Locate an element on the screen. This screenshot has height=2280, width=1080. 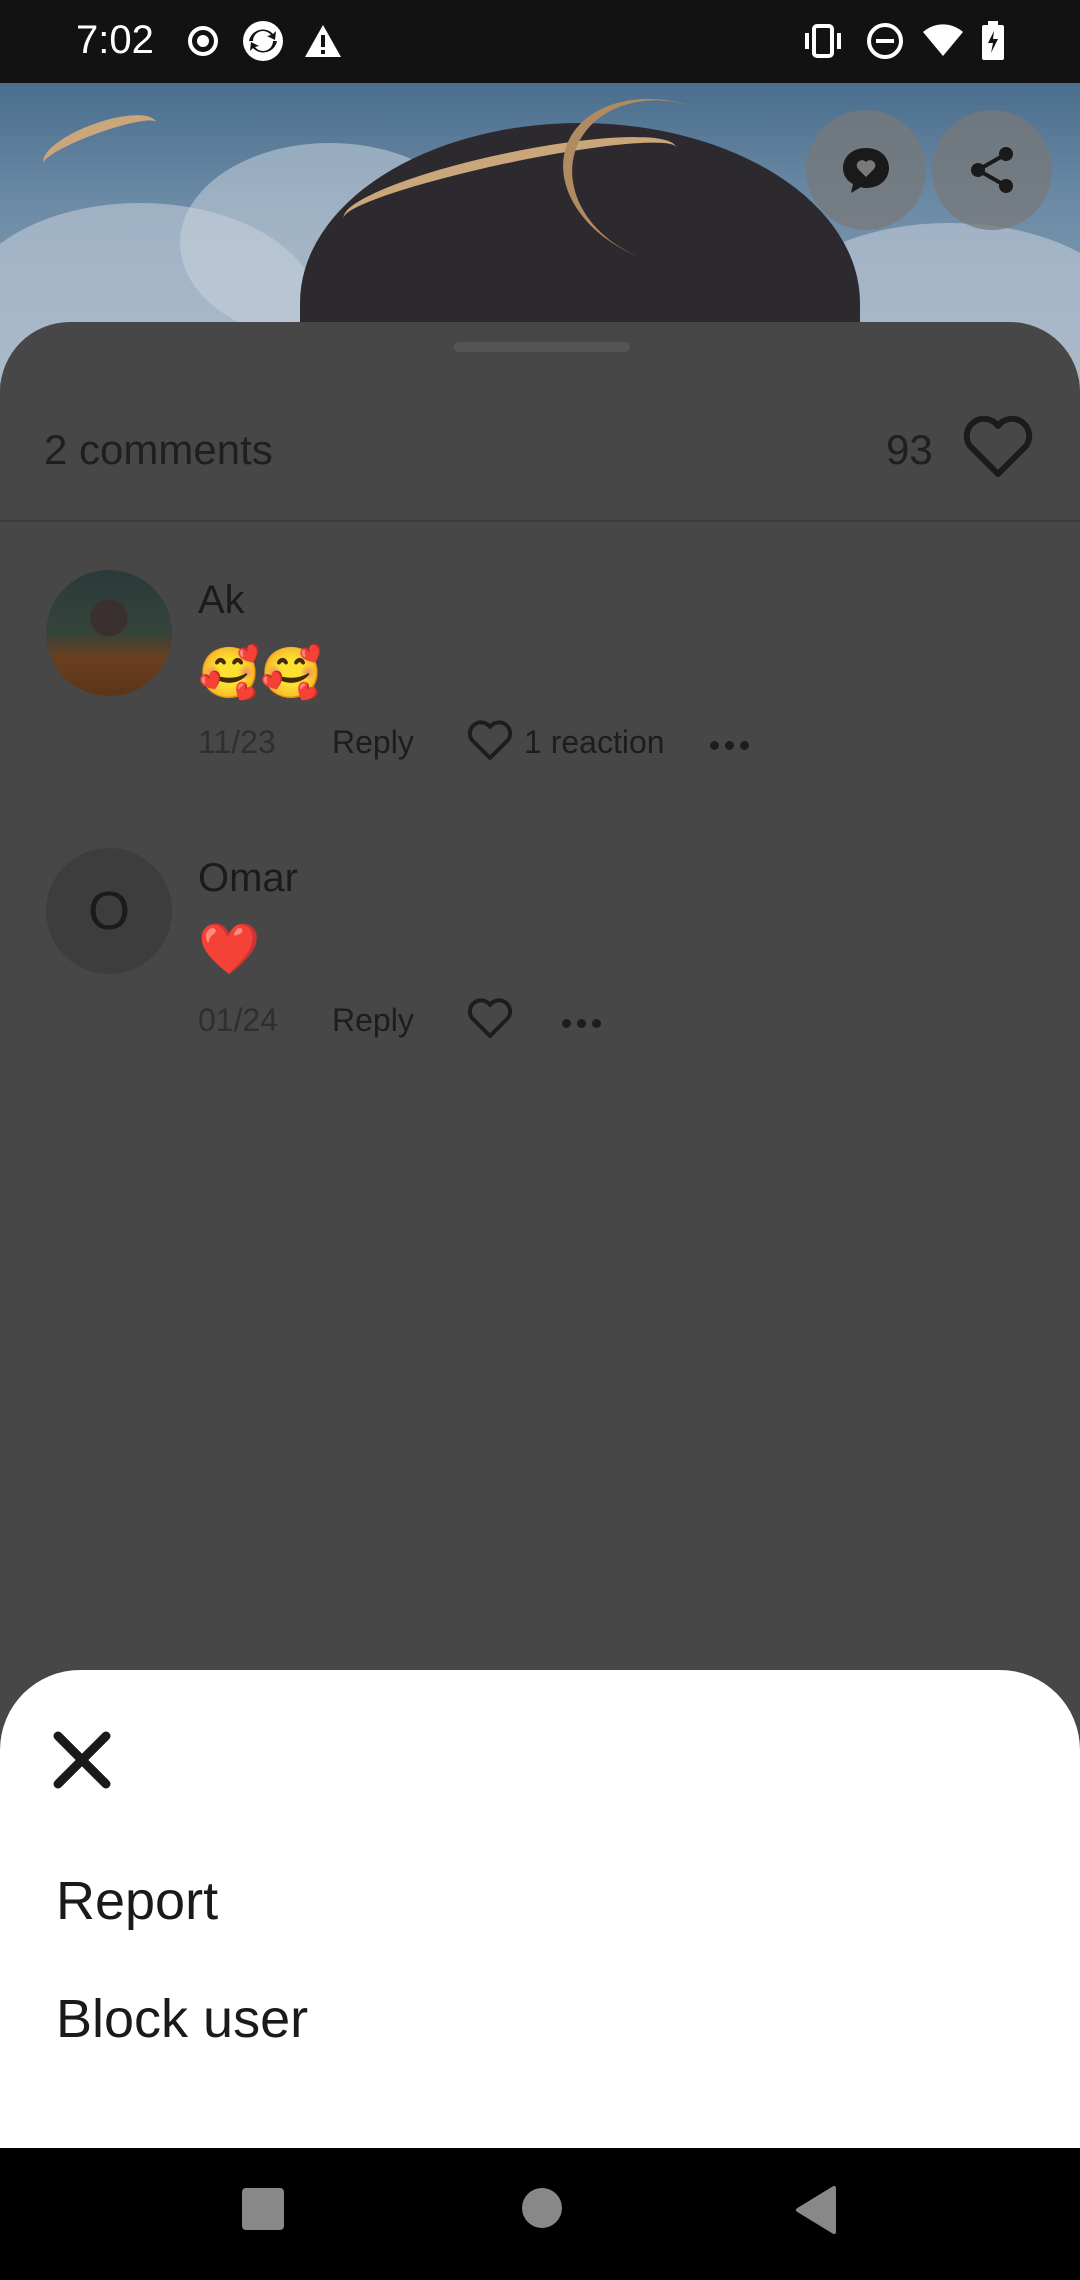
comment-author: Omar is located at coordinates (248, 878).